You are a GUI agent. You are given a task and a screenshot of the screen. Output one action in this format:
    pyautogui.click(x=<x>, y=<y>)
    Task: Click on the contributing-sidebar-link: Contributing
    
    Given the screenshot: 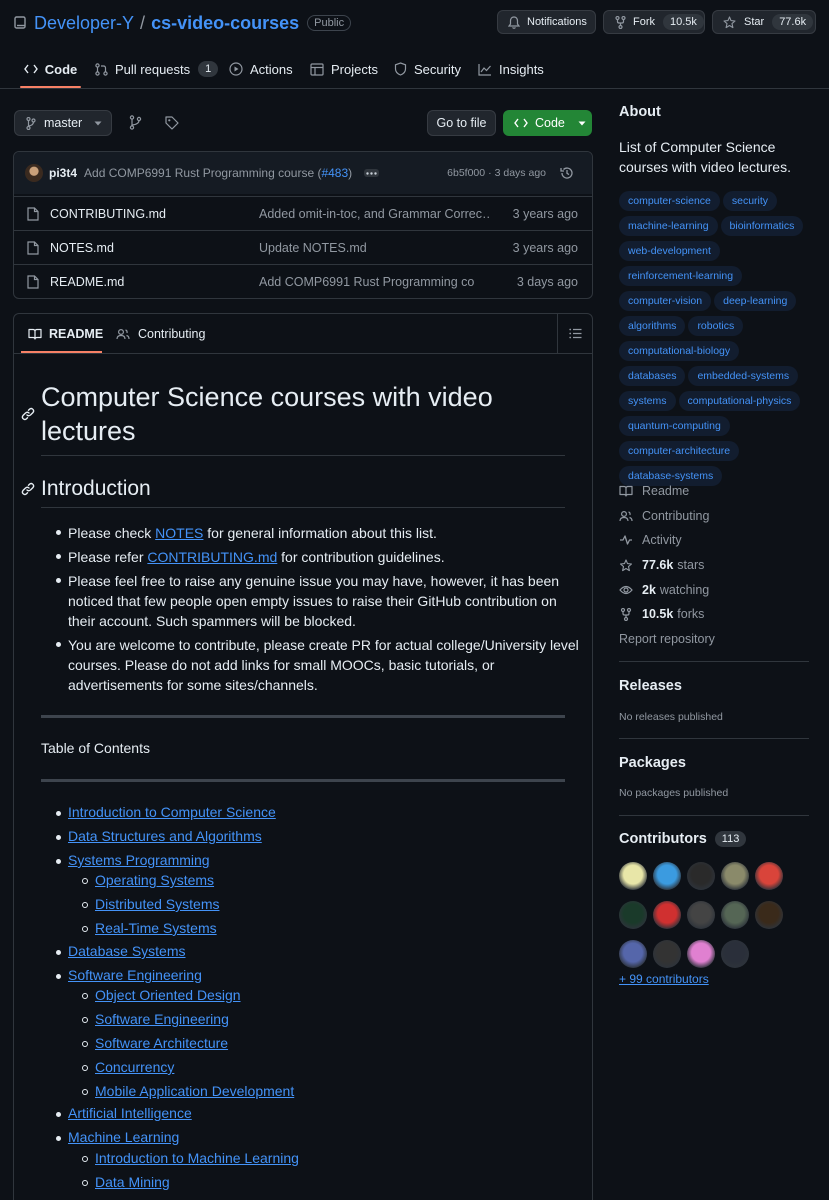 What is the action you would take?
    pyautogui.click(x=714, y=516)
    